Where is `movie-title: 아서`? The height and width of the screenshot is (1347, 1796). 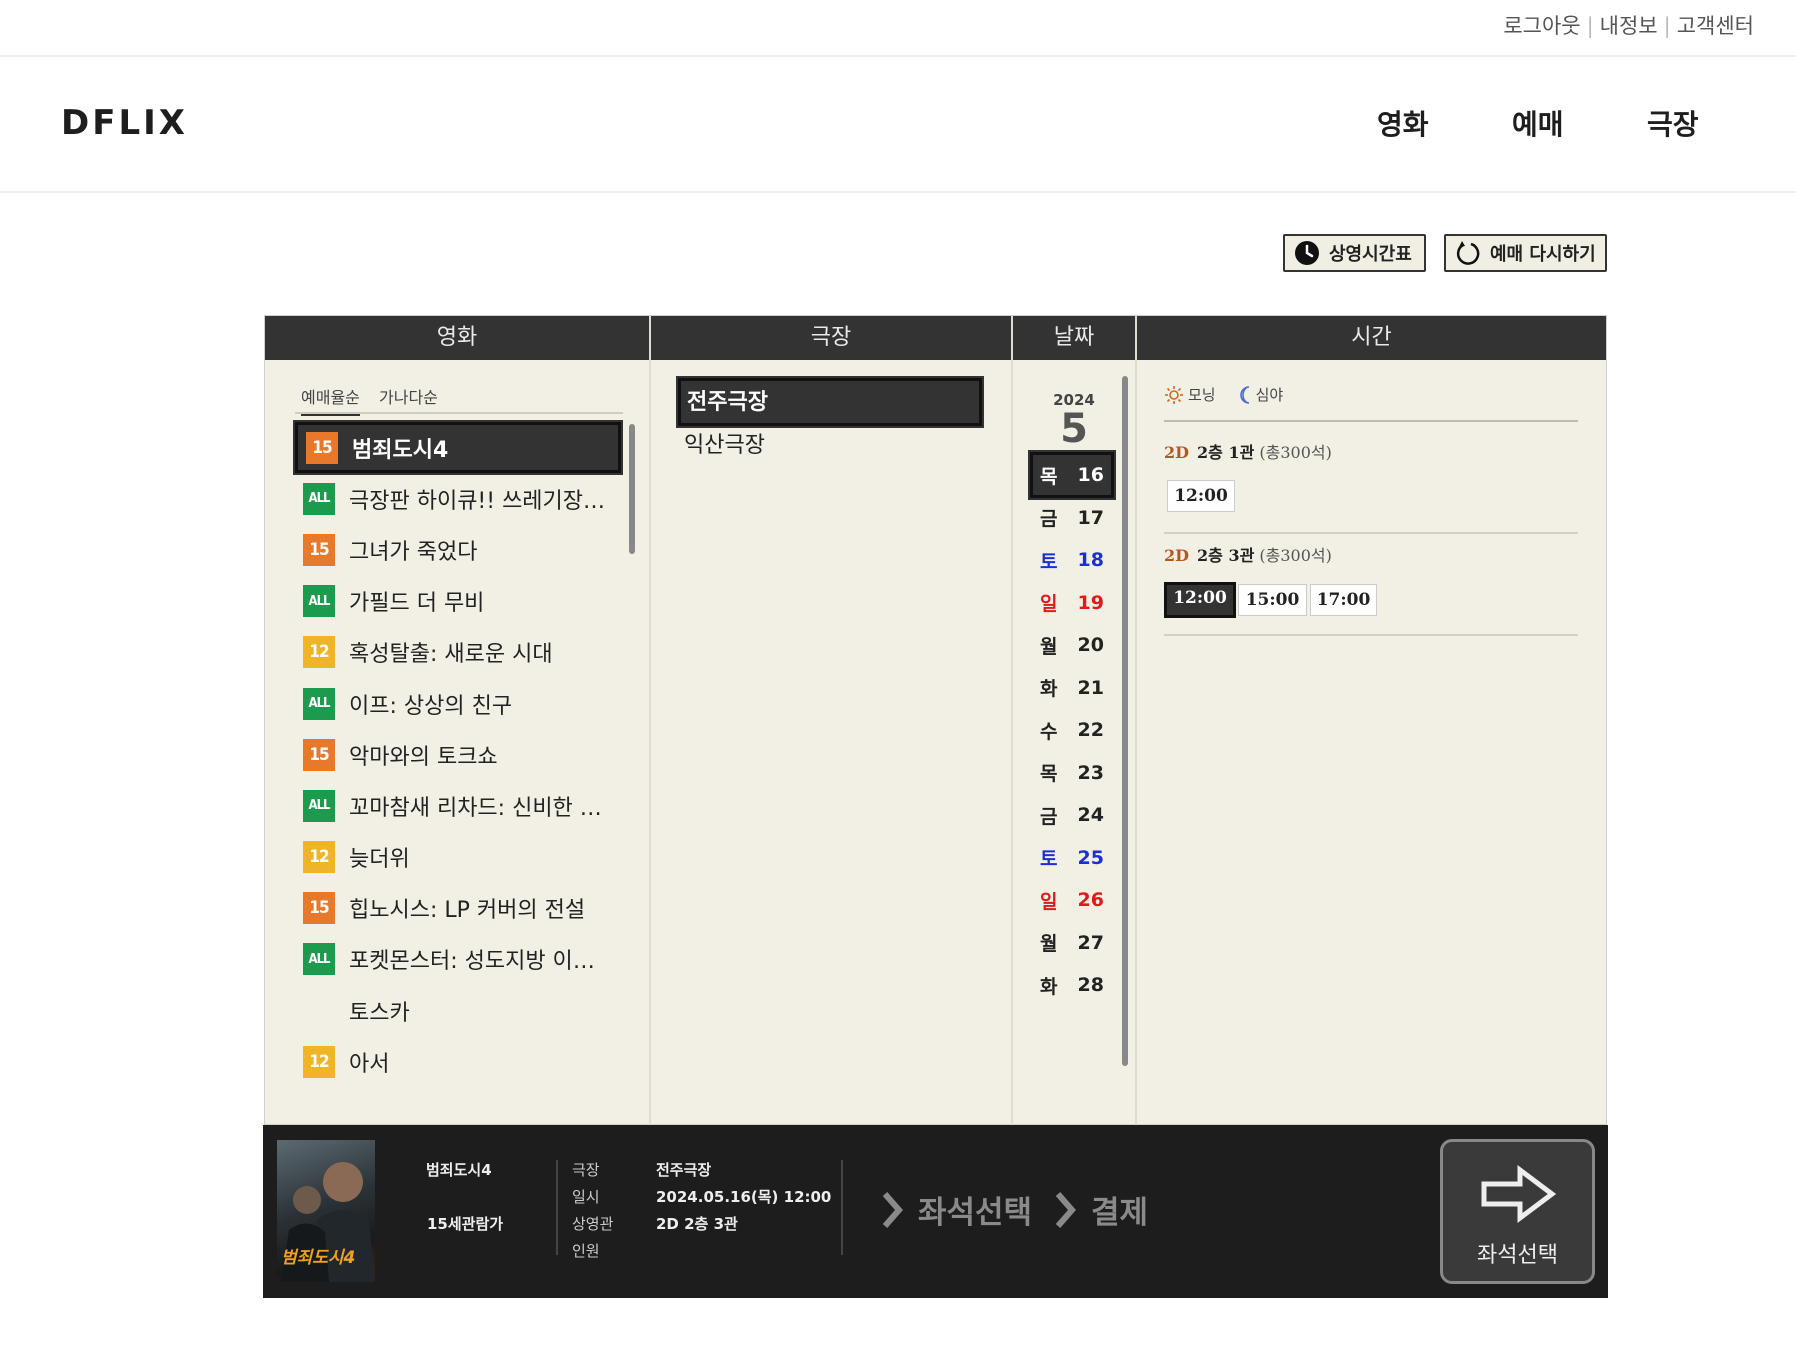
movie-title: 아서 is located at coordinates (369, 1064).